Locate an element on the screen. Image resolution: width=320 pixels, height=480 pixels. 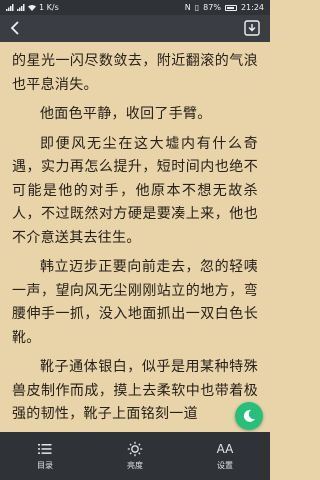
settings-tab: AA 设置 is located at coordinates (225, 456).